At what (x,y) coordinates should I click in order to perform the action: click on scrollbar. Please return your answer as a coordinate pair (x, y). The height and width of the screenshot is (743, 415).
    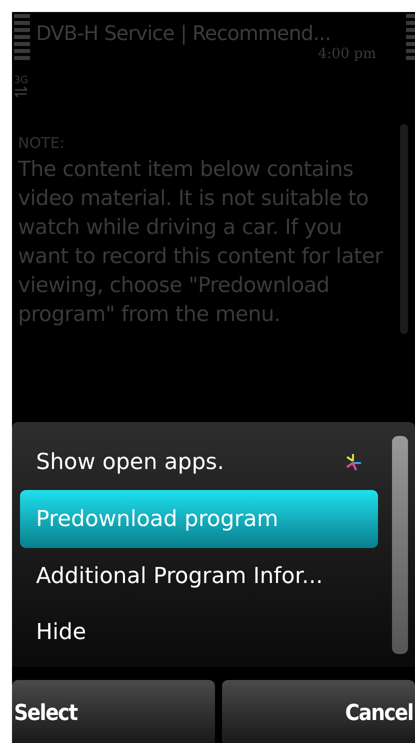
    Looking at the image, I should click on (404, 229).